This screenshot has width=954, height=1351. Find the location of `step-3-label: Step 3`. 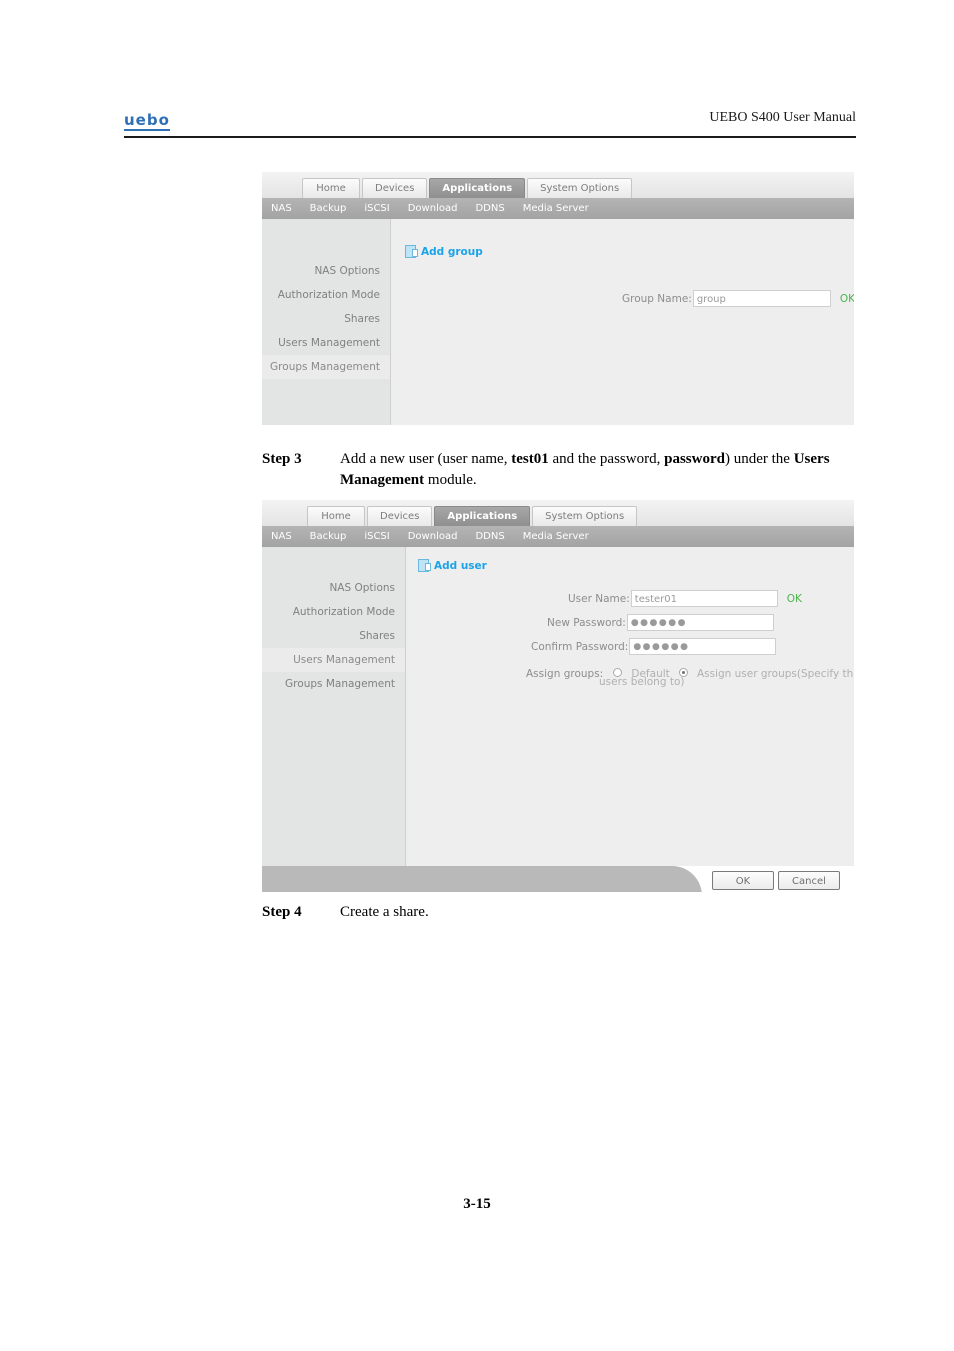

step-3-label: Step 3 is located at coordinates (282, 459).